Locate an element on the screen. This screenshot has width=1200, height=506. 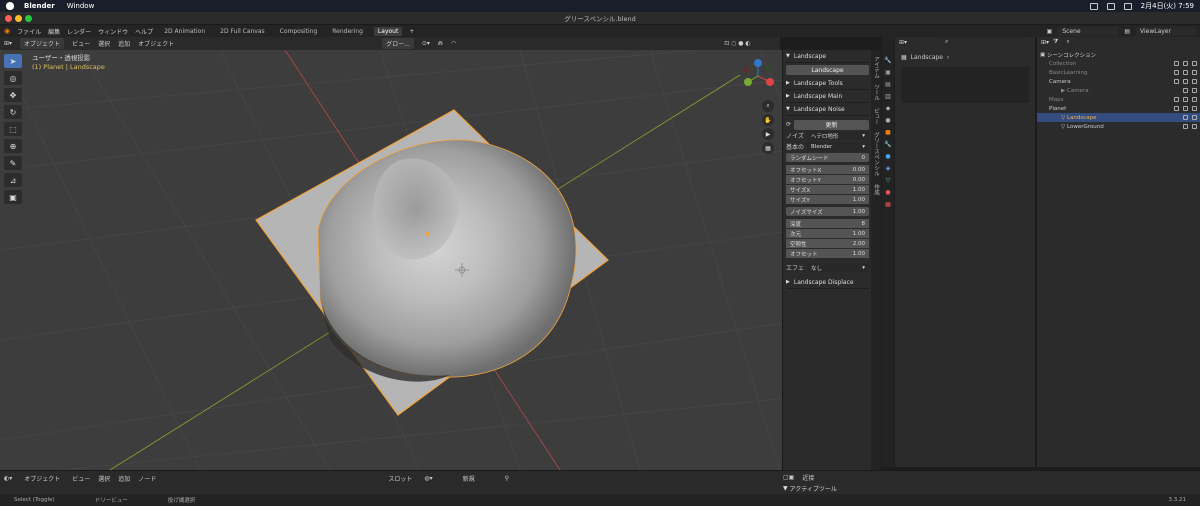
camera-view-icon: ▶ is located at coordinates (768, 134).